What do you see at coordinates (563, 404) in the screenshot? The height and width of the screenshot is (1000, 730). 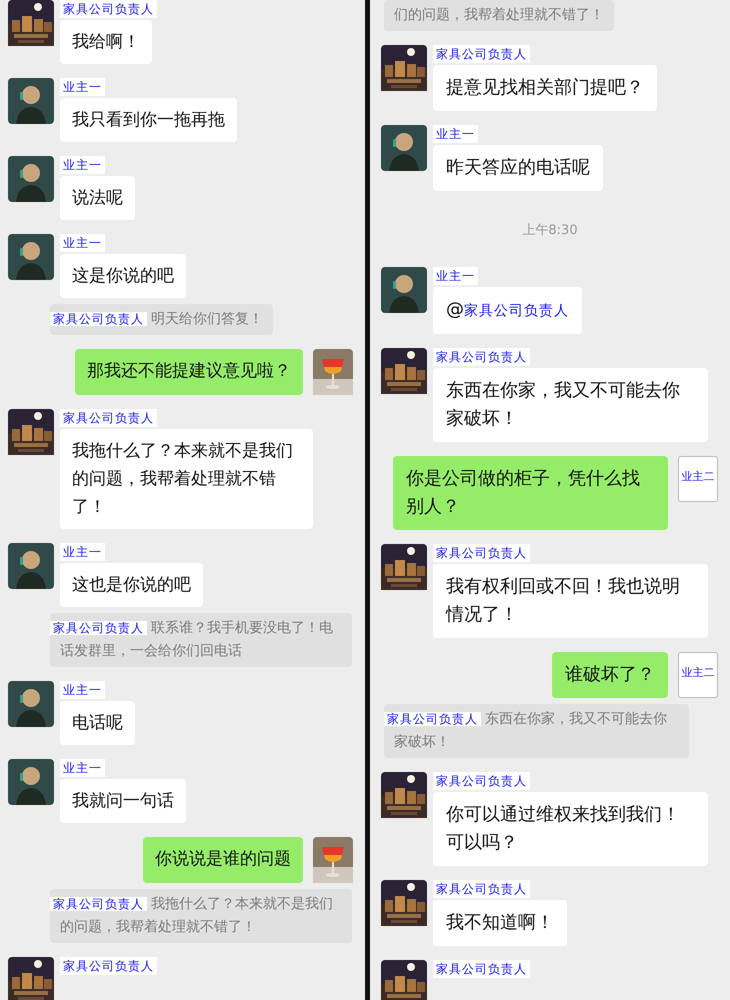 I see `message-text: 东西在你家，我又不可能去你家破坏！` at bounding box center [563, 404].